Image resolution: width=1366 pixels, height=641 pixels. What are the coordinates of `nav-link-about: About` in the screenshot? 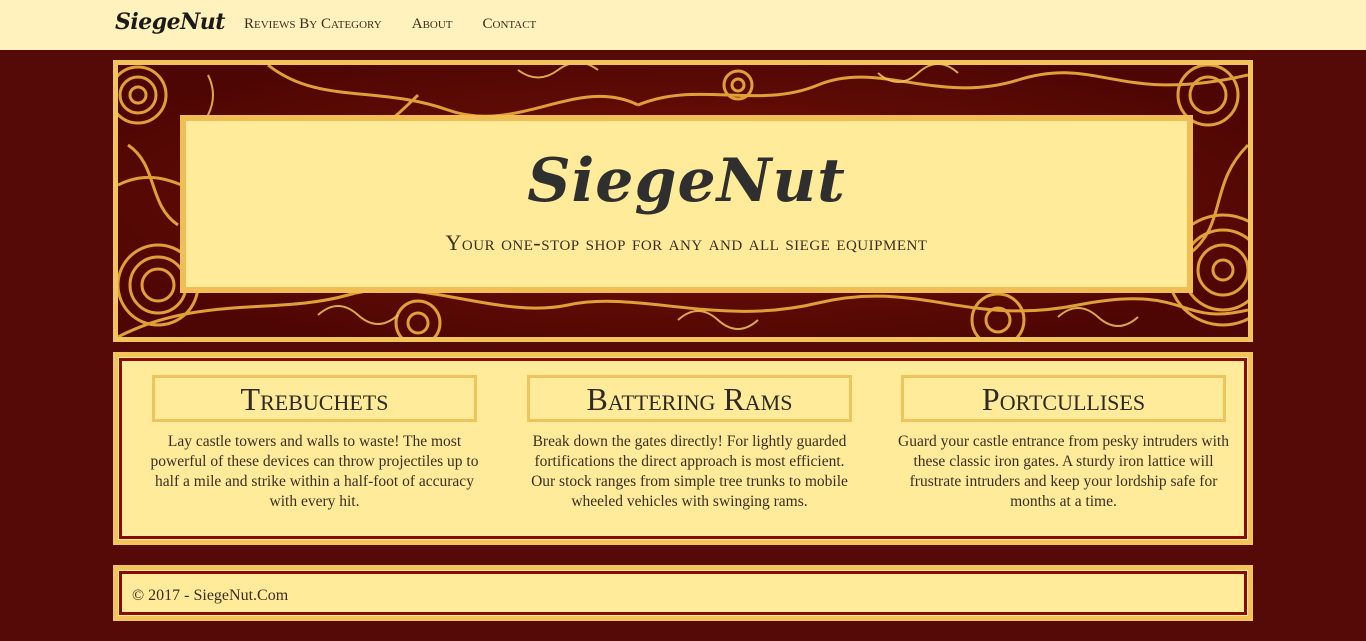 It's located at (432, 24).